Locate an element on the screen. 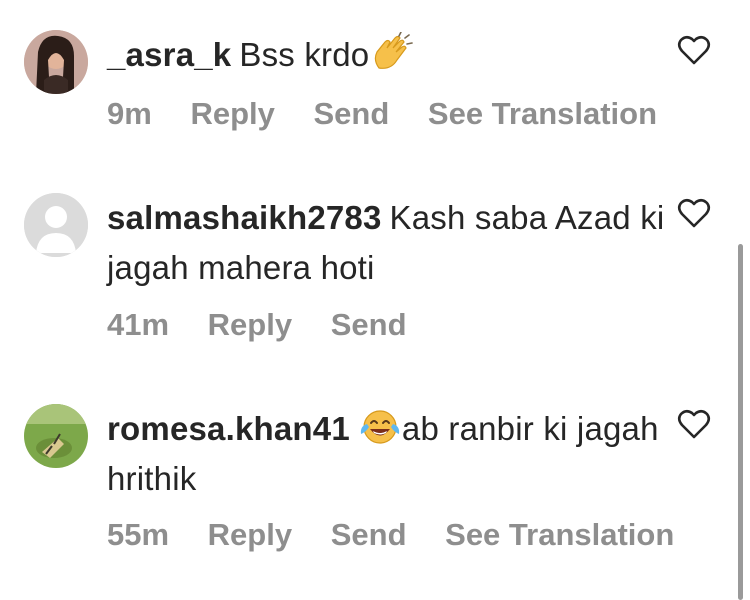  comment-username: salmashaikh2783 is located at coordinates (244, 217).